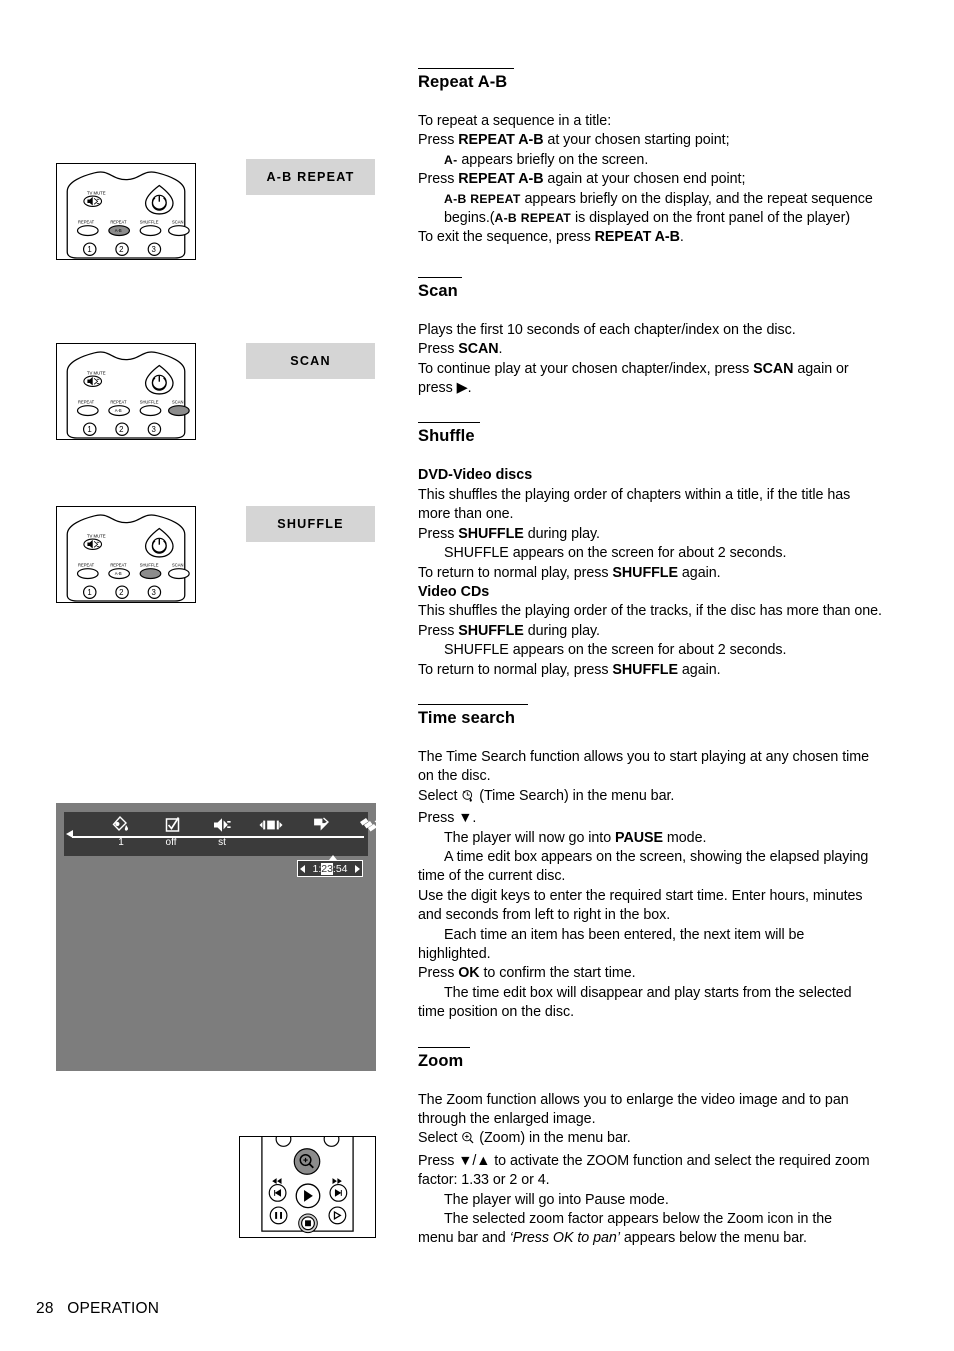 Image resolution: width=954 pixels, height=1351 pixels. I want to click on tv-screen-figure: 1 off st 1 : 23 : 54, so click(239, 937).